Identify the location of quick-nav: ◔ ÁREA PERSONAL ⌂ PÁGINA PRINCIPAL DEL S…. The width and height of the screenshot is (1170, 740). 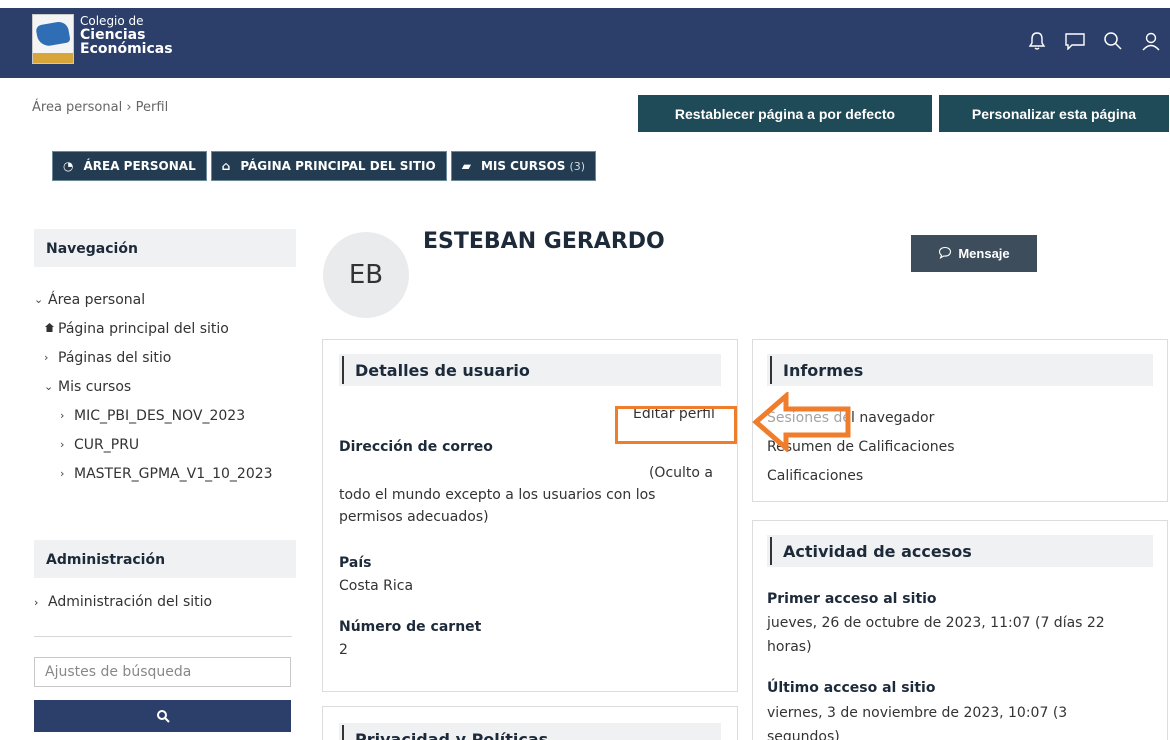
(324, 166).